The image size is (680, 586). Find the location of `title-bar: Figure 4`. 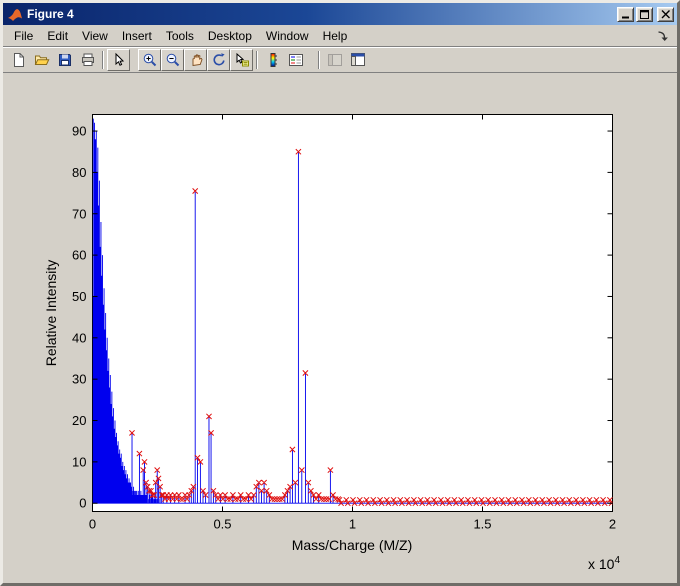

title-bar: Figure 4 is located at coordinates (340, 14).